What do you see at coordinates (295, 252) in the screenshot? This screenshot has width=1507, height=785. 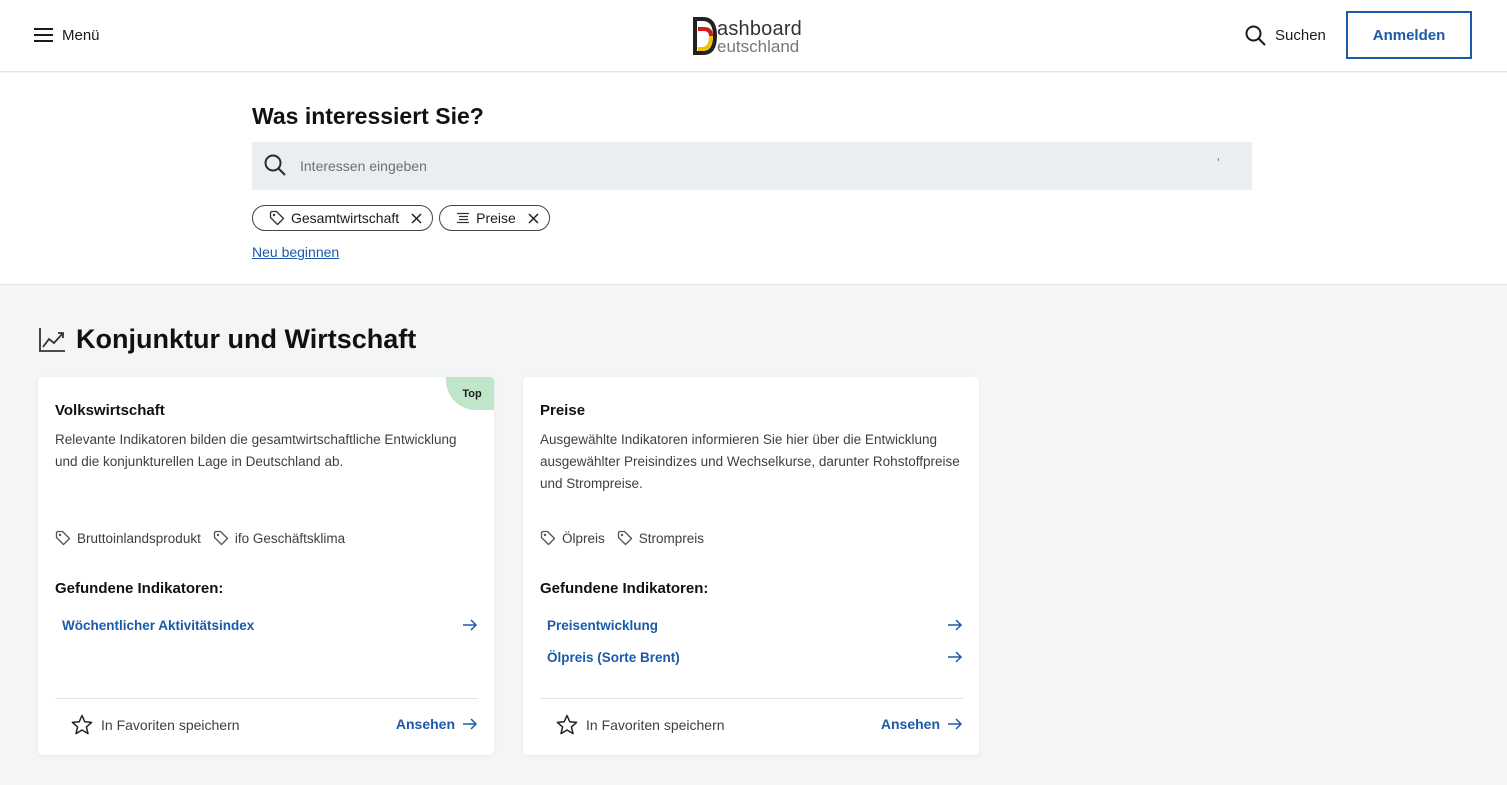 I see `restart-link: Neu beginnen` at bounding box center [295, 252].